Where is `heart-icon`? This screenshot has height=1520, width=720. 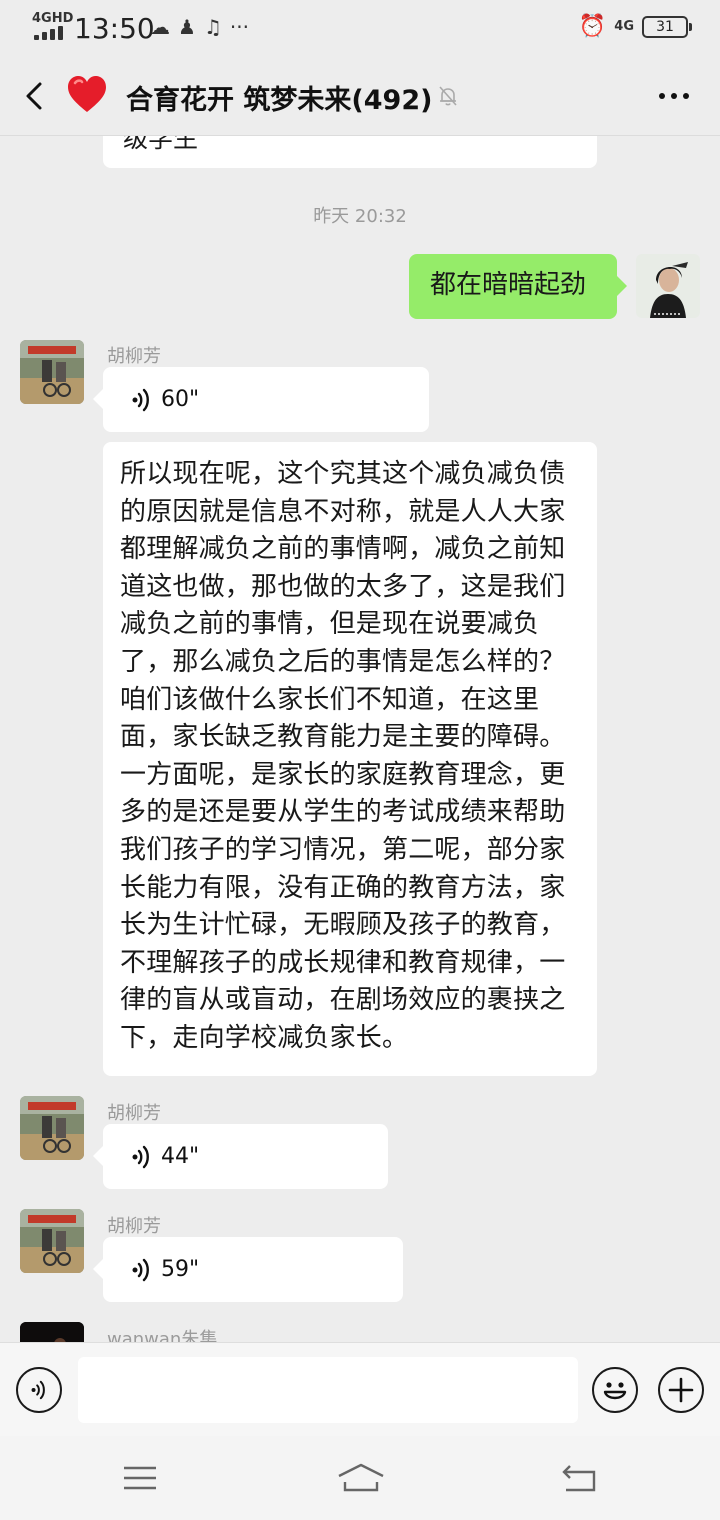 heart-icon is located at coordinates (87, 94).